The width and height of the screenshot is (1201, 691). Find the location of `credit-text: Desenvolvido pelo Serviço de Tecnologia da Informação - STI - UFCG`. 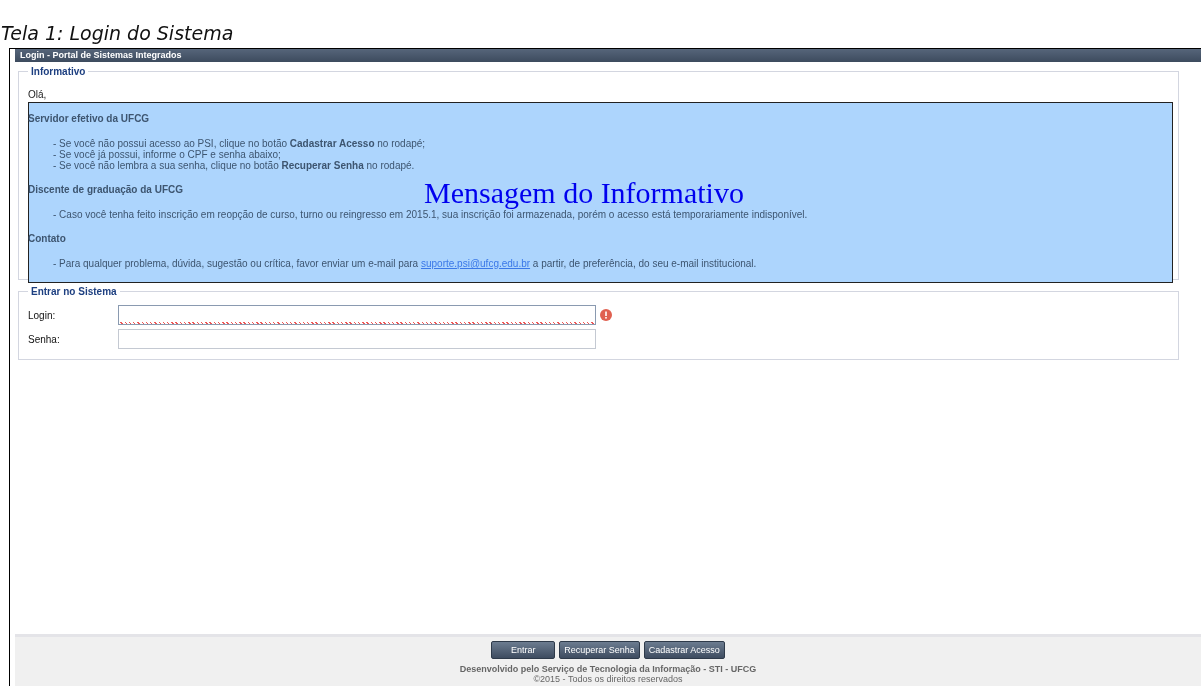

credit-text: Desenvolvido pelo Serviço de Tecnologia da Informação - STI - UFCG is located at coordinates (608, 669).